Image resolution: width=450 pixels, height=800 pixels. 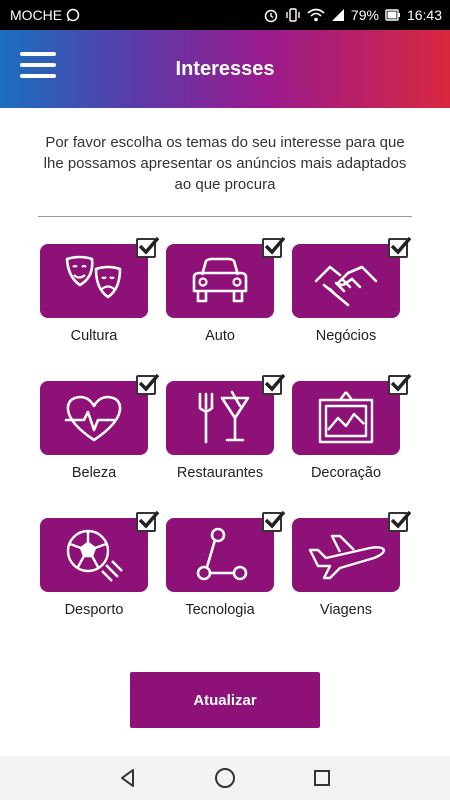 I want to click on category-tile-restaurantes: Restaurantes, so click(x=226, y=433).